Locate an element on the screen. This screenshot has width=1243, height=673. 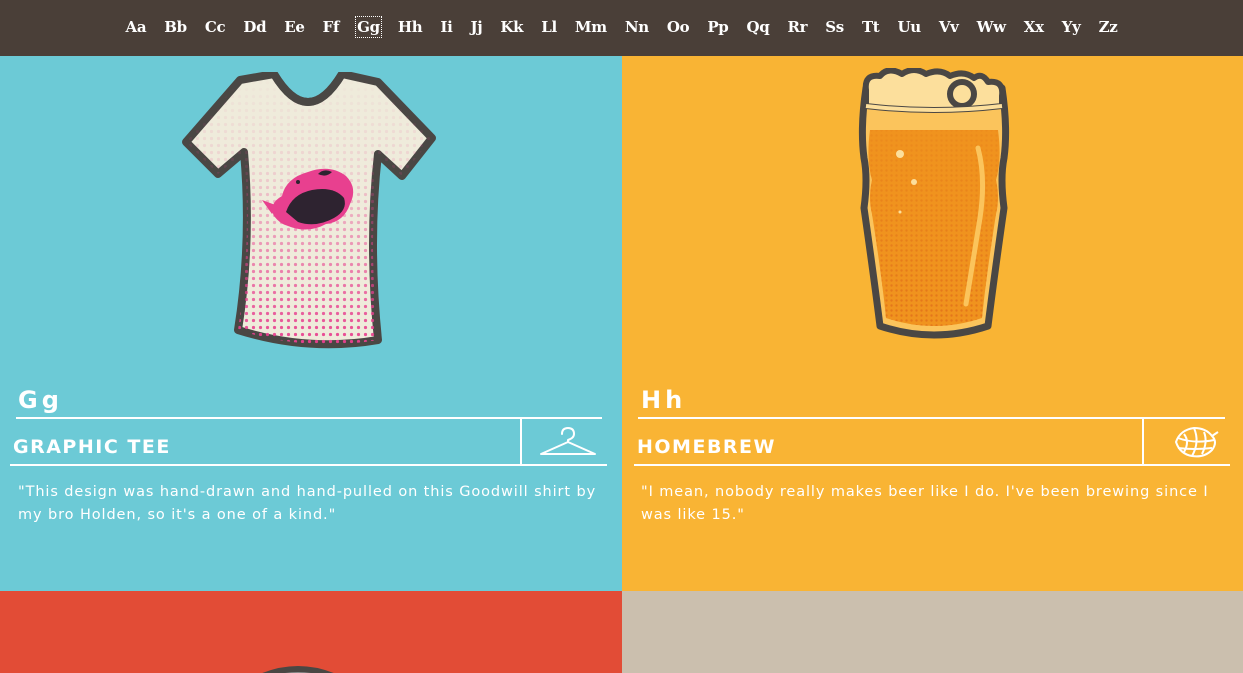
letter-heading: Gg is located at coordinates (40, 400).